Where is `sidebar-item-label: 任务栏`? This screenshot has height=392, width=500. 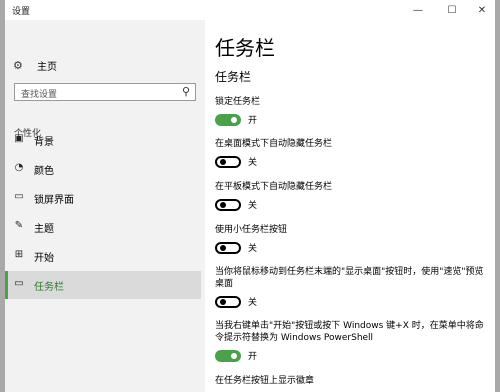
sidebar-item-label: 任务栏 is located at coordinates (49, 287).